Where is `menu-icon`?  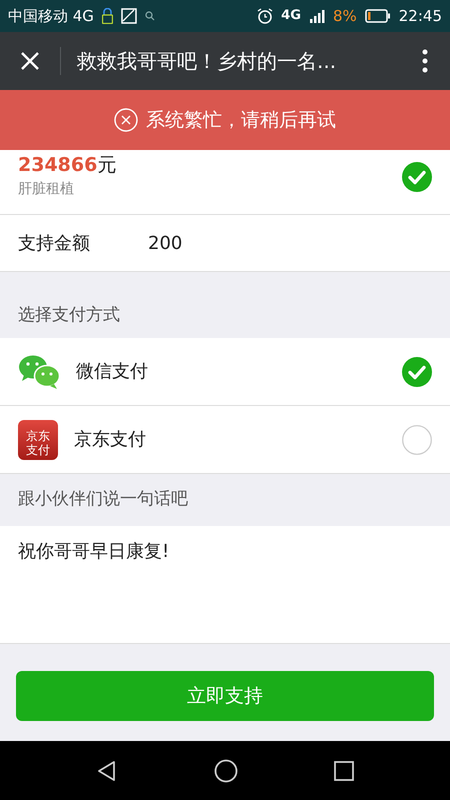 menu-icon is located at coordinates (425, 61).